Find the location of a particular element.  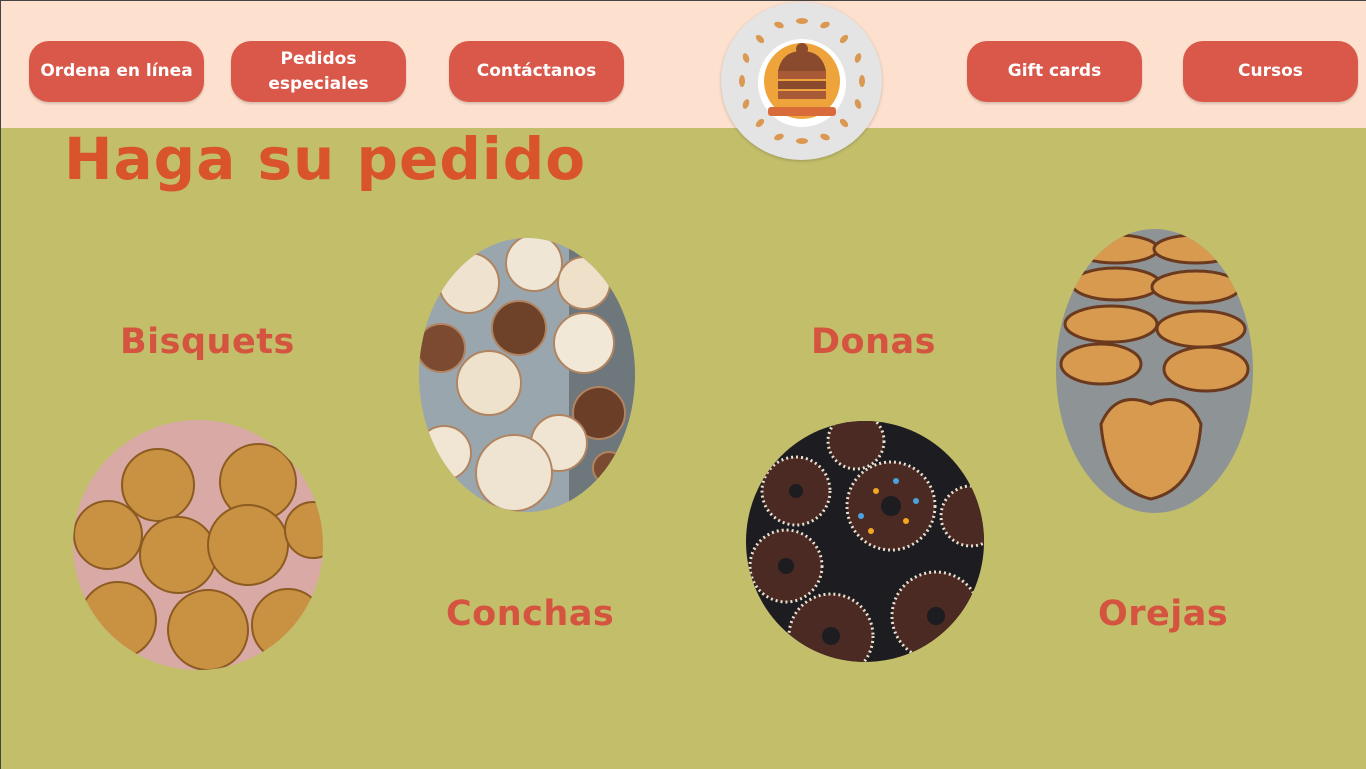

pedidos-label: Pedidos especiales is located at coordinates (318, 71).